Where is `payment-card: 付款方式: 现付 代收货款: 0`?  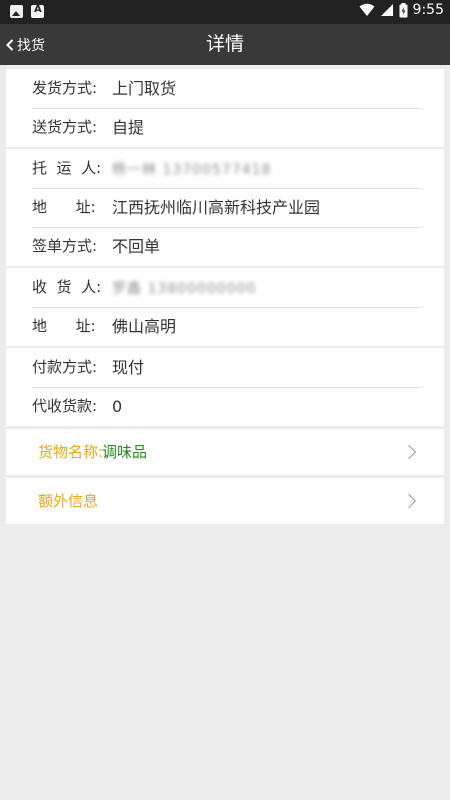
payment-card: 付款方式: 现付 代收货款: 0 is located at coordinates (225, 387).